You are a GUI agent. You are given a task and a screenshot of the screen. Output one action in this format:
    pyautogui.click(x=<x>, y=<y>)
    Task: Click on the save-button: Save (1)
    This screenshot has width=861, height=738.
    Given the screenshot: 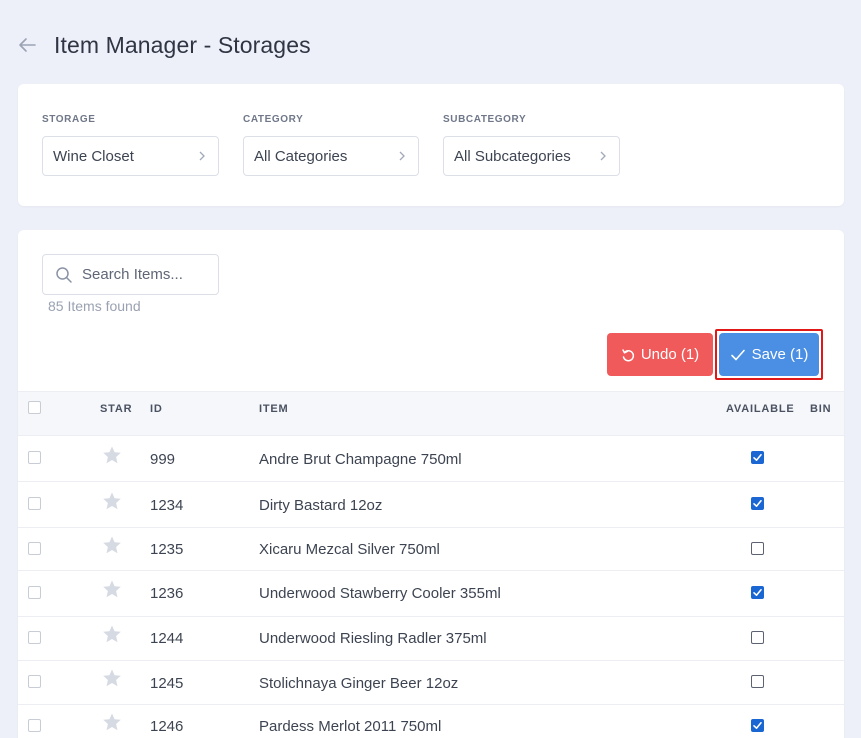 What is the action you would take?
    pyautogui.click(x=769, y=354)
    